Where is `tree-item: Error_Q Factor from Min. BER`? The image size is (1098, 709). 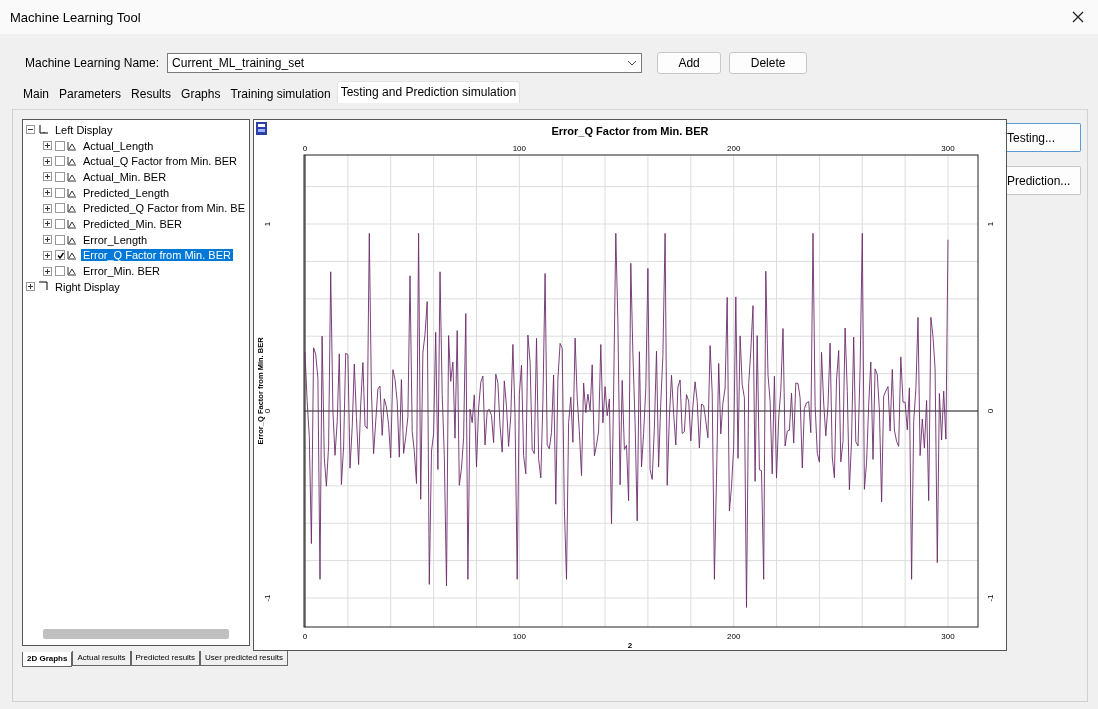
tree-item: Error_Q Factor from Min. BER is located at coordinates (157, 255).